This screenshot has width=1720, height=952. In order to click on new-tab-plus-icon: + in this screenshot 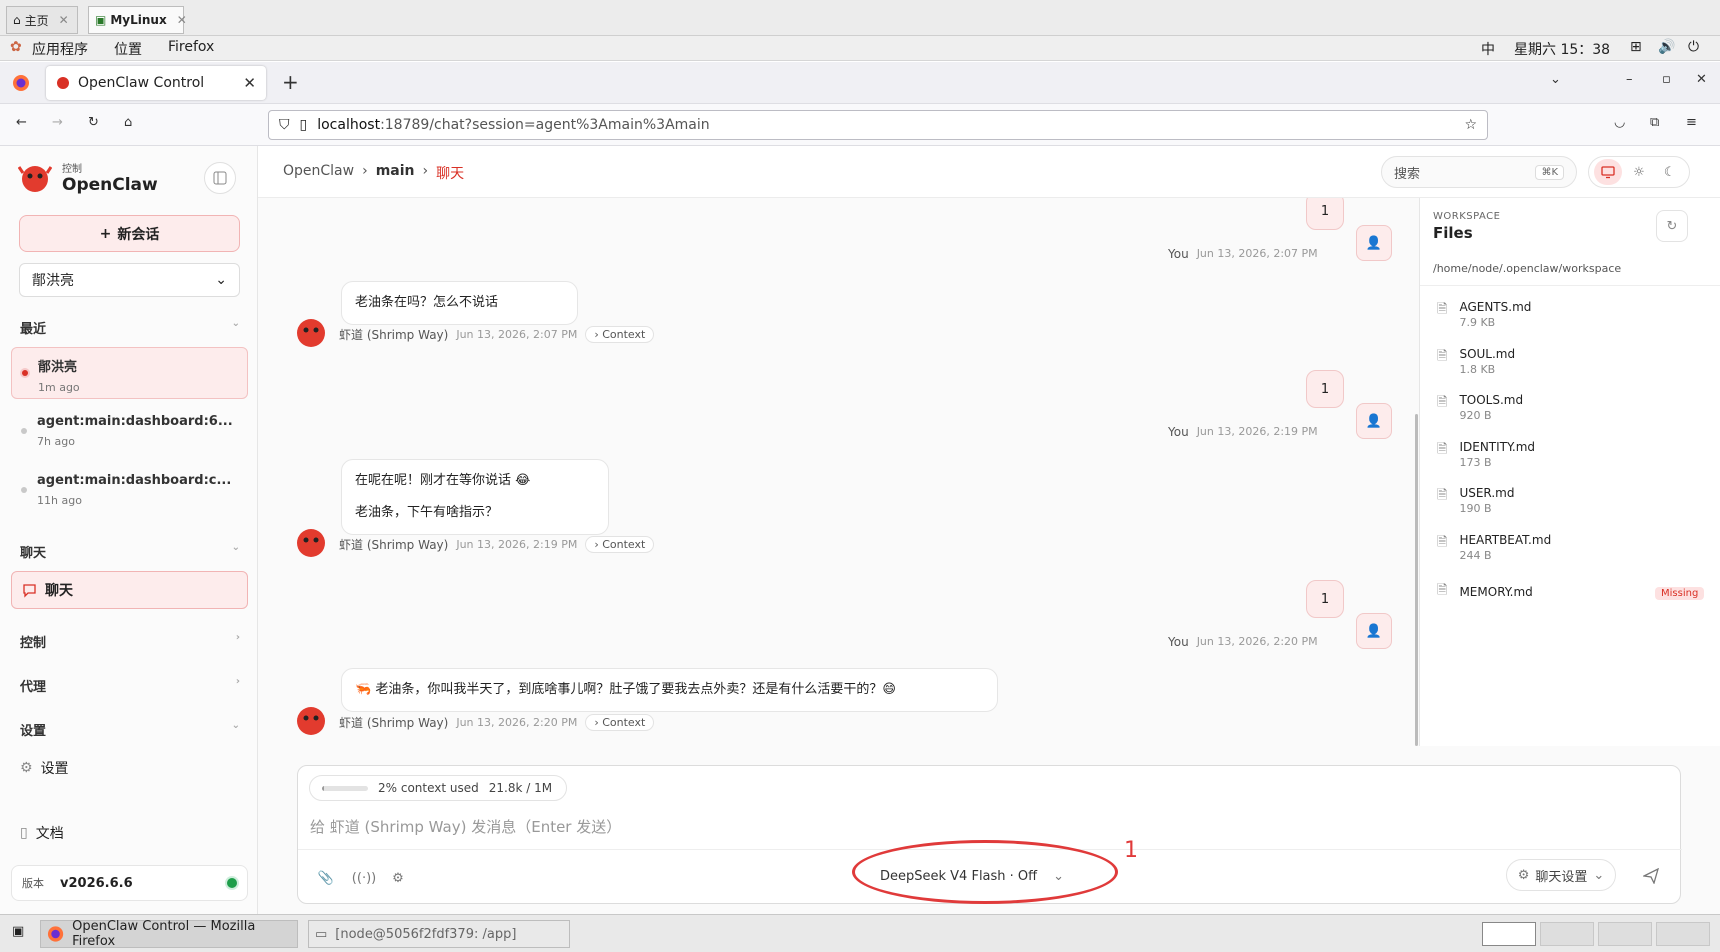, I will do `click(290, 82)`.